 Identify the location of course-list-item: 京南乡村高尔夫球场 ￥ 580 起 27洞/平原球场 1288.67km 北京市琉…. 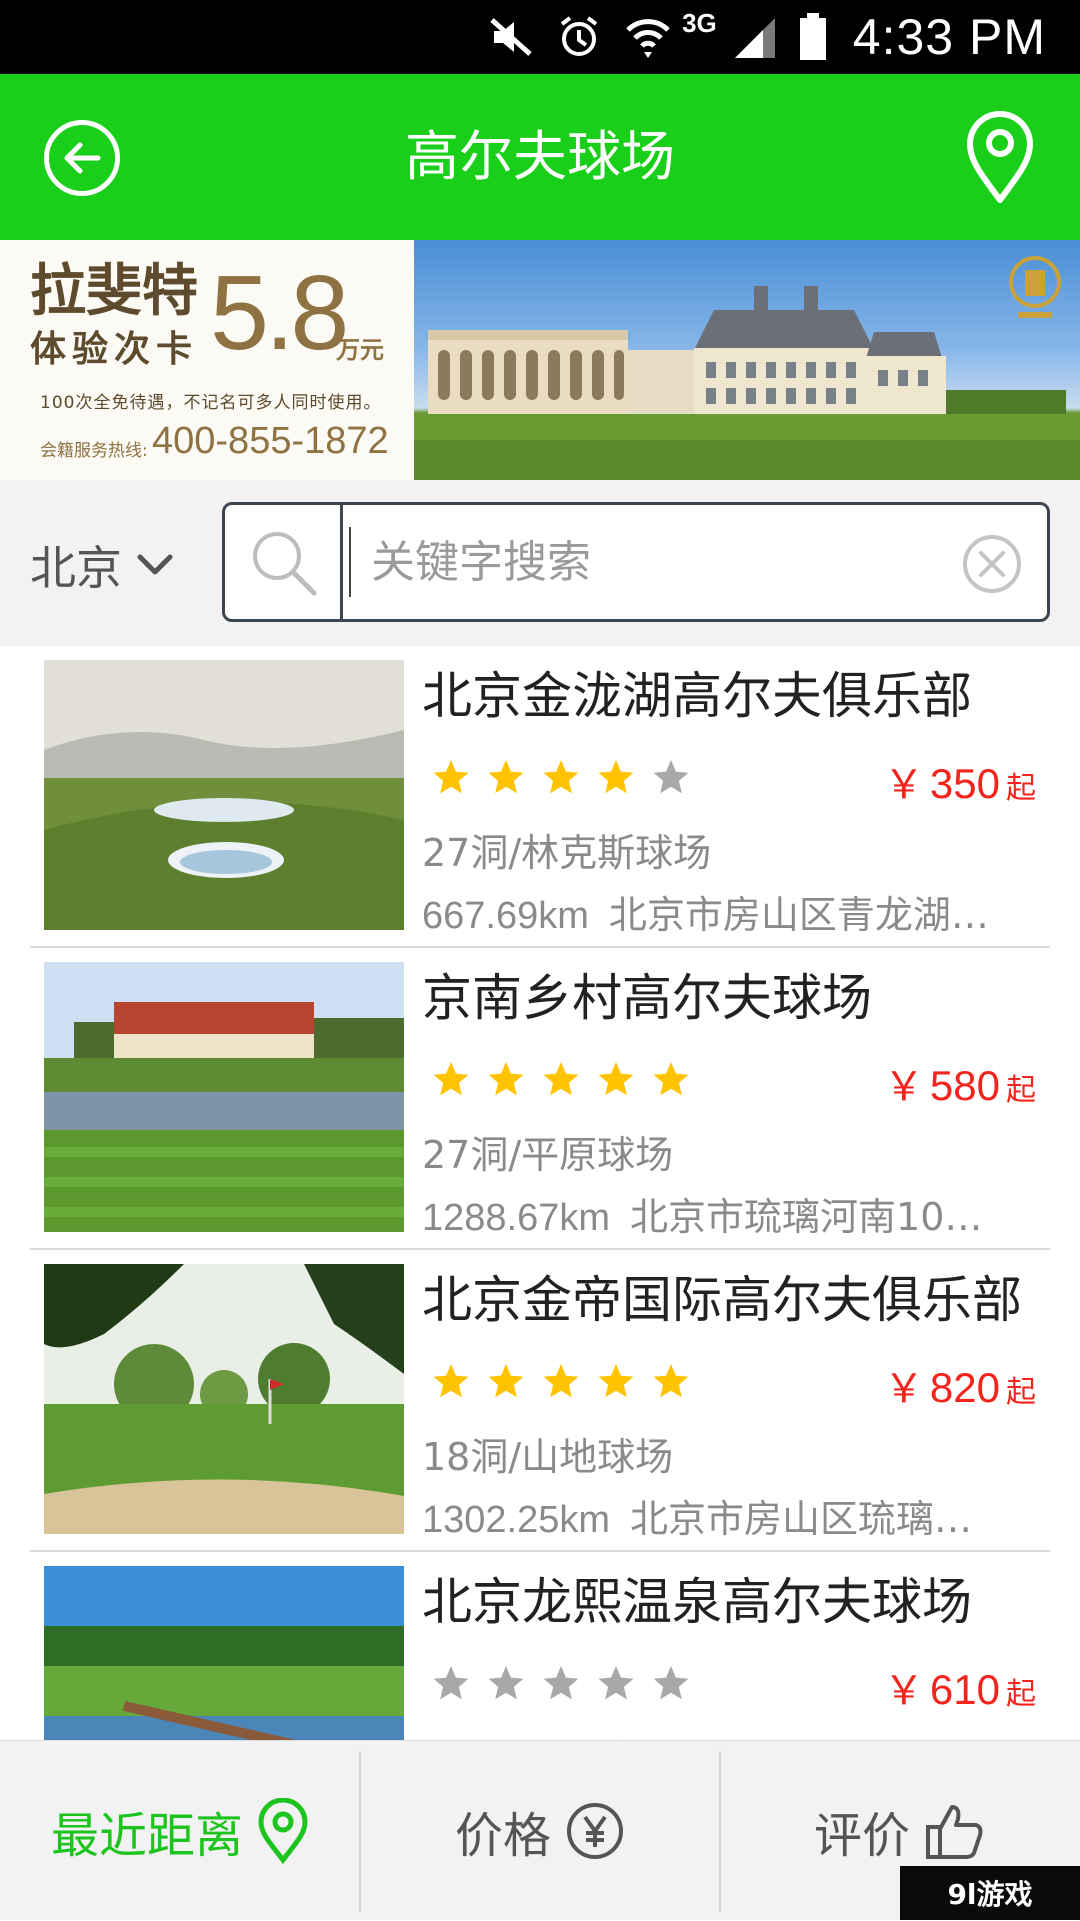
(540, 1099).